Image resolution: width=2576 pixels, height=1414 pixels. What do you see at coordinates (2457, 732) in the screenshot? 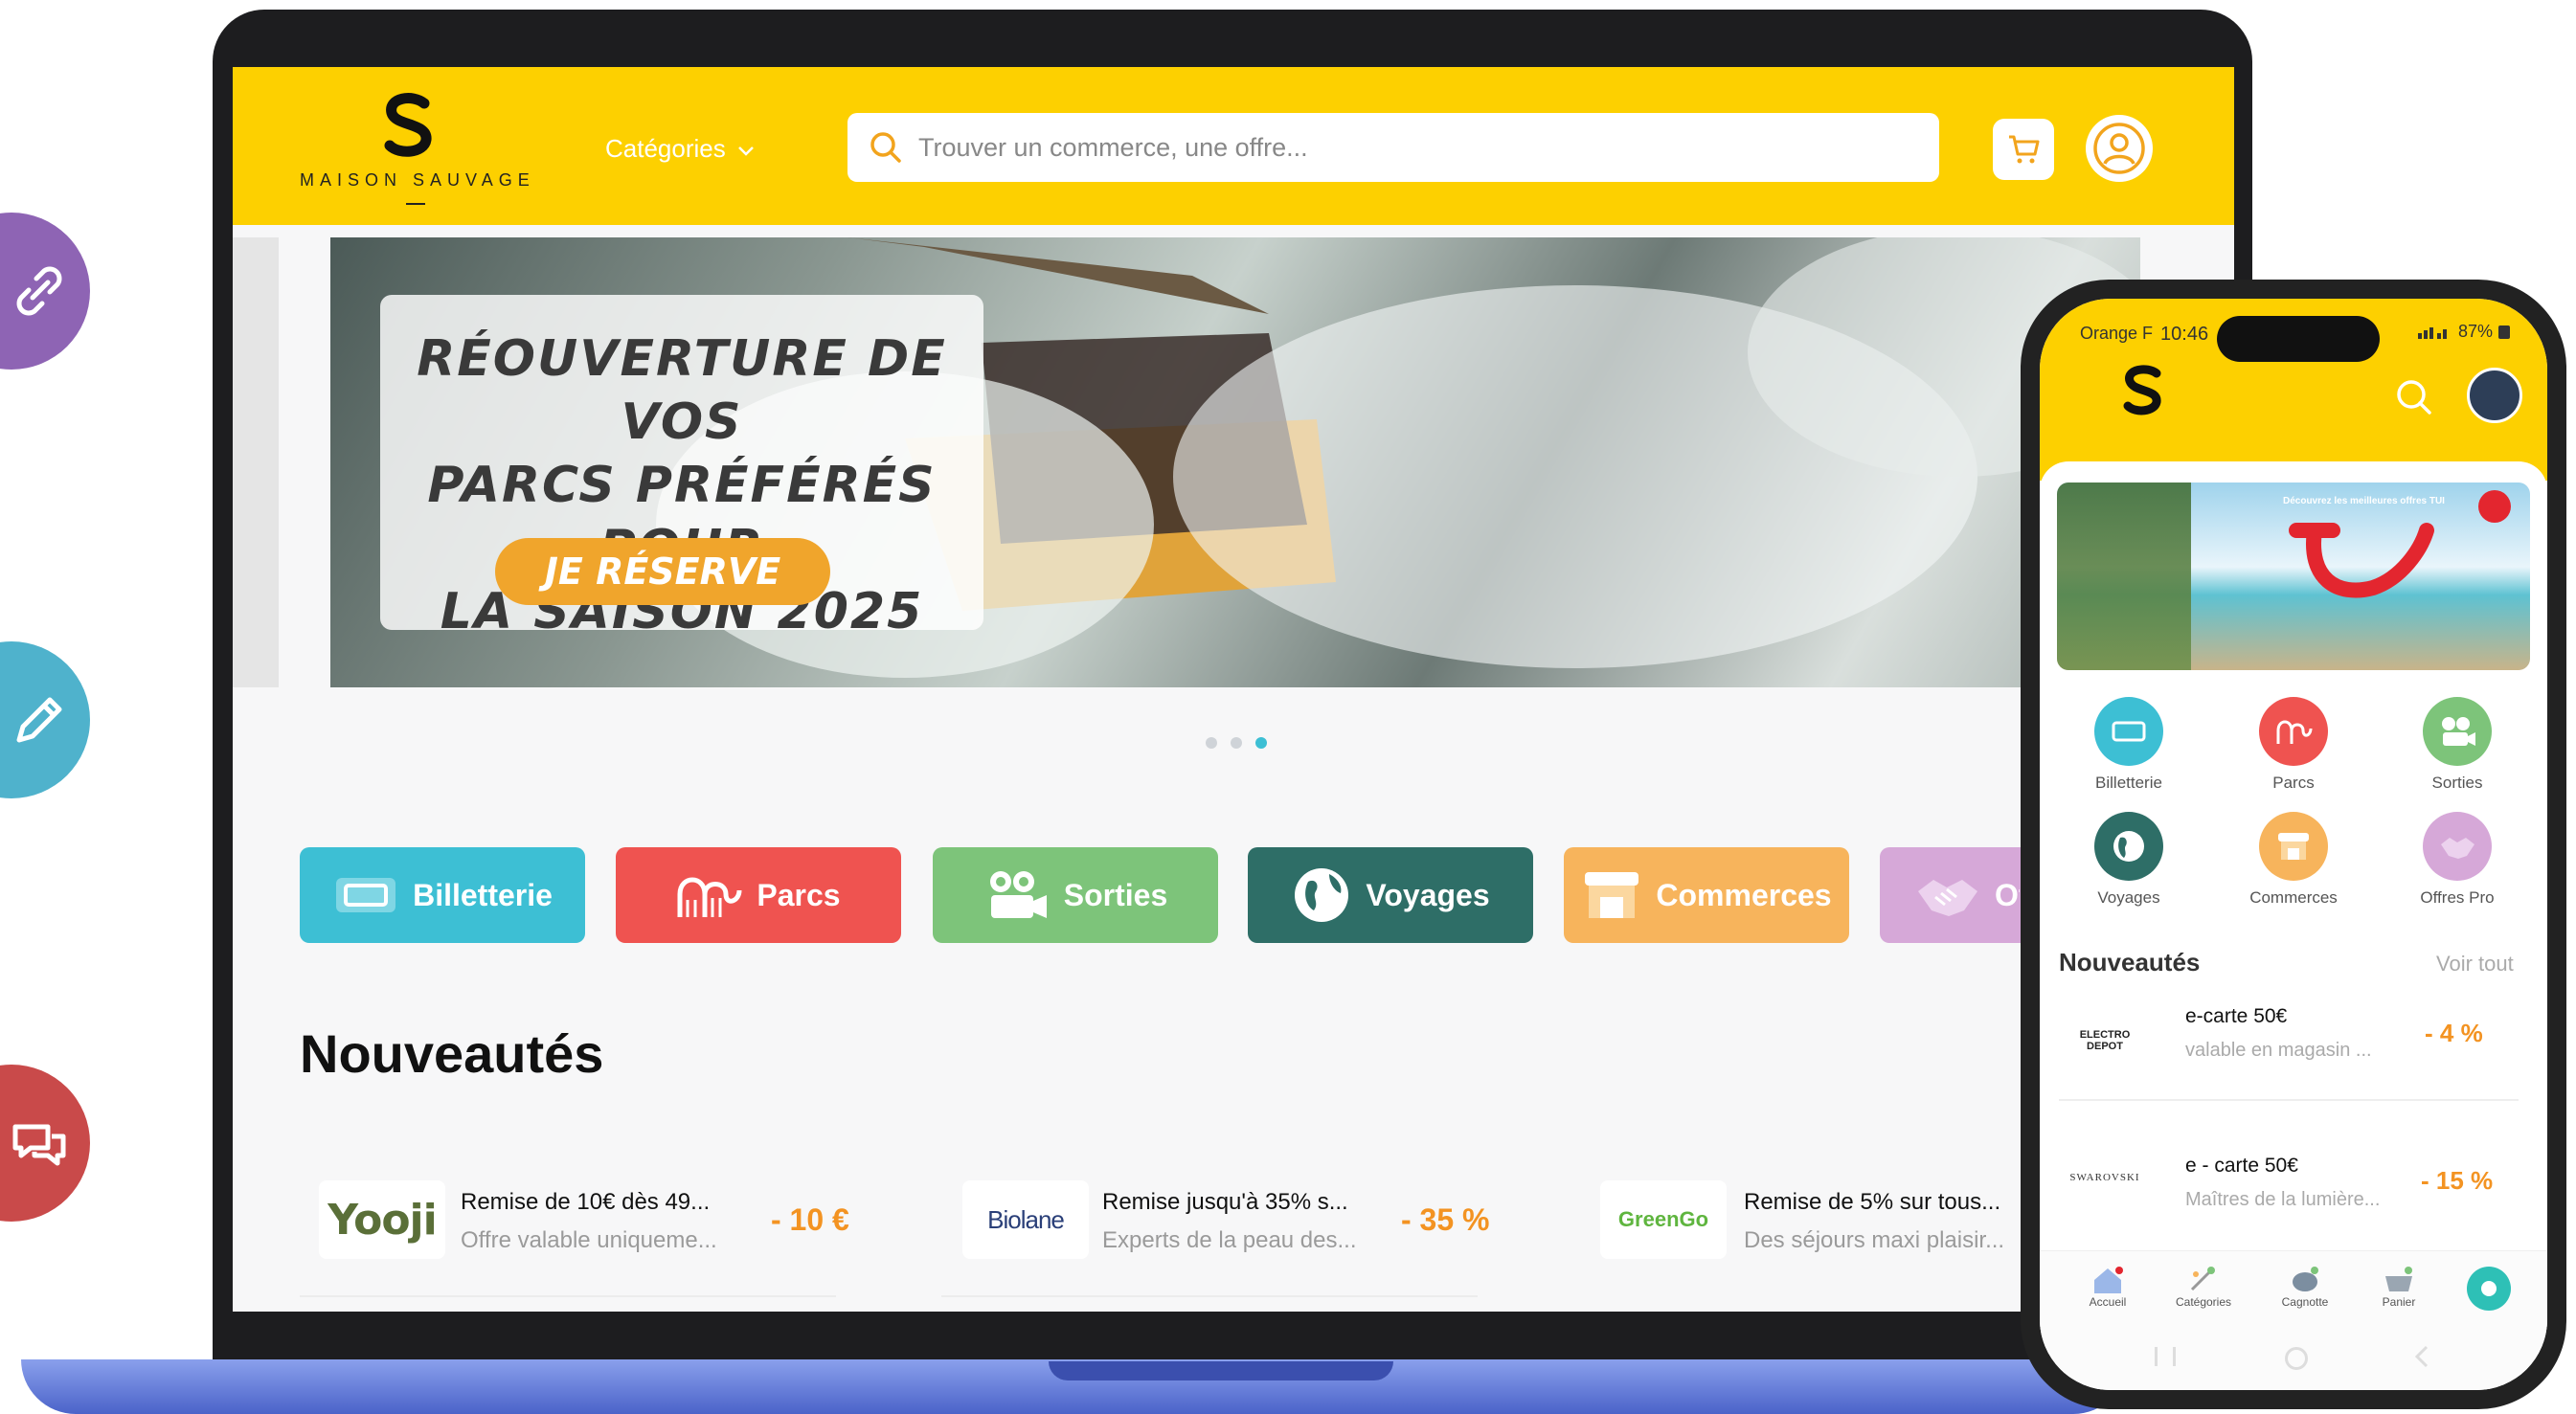
I see `camera-icon` at bounding box center [2457, 732].